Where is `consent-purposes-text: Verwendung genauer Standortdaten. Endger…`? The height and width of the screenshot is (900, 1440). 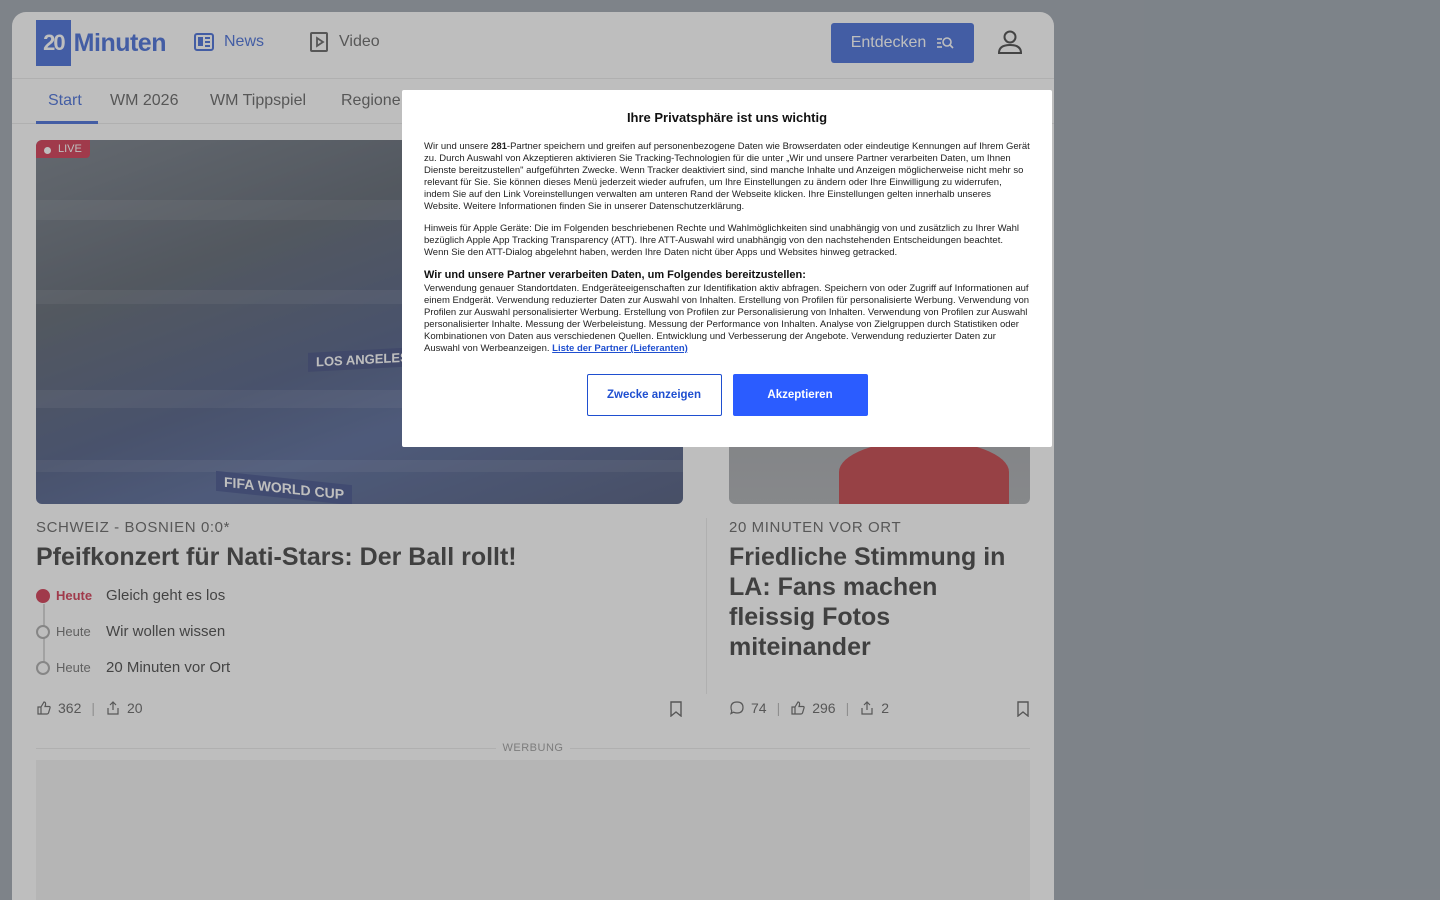 consent-purposes-text: Verwendung genauer Standortdaten. Endger… is located at coordinates (727, 318).